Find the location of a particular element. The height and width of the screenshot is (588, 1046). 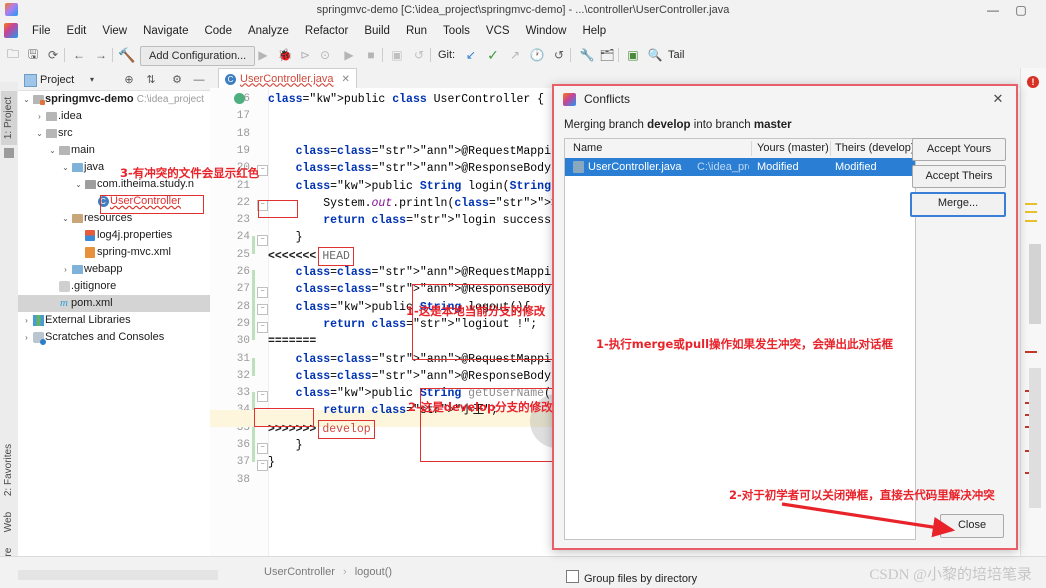

column-header-name: Name is located at coordinates (587, 148).